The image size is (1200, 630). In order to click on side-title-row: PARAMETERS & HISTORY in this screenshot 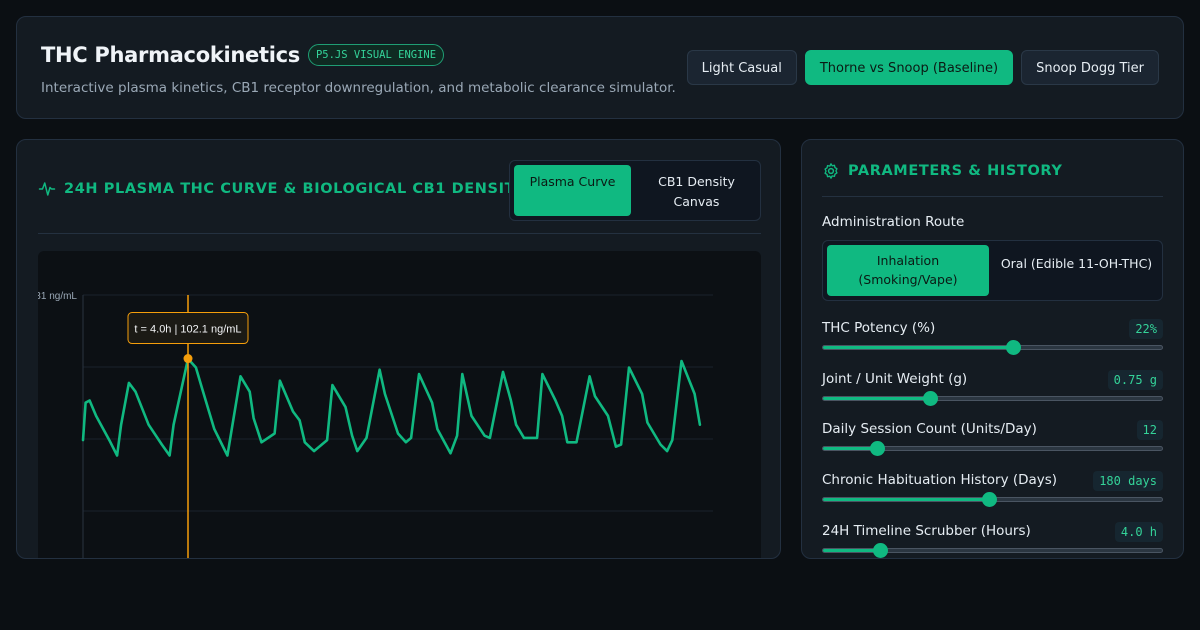, I will do `click(942, 171)`.